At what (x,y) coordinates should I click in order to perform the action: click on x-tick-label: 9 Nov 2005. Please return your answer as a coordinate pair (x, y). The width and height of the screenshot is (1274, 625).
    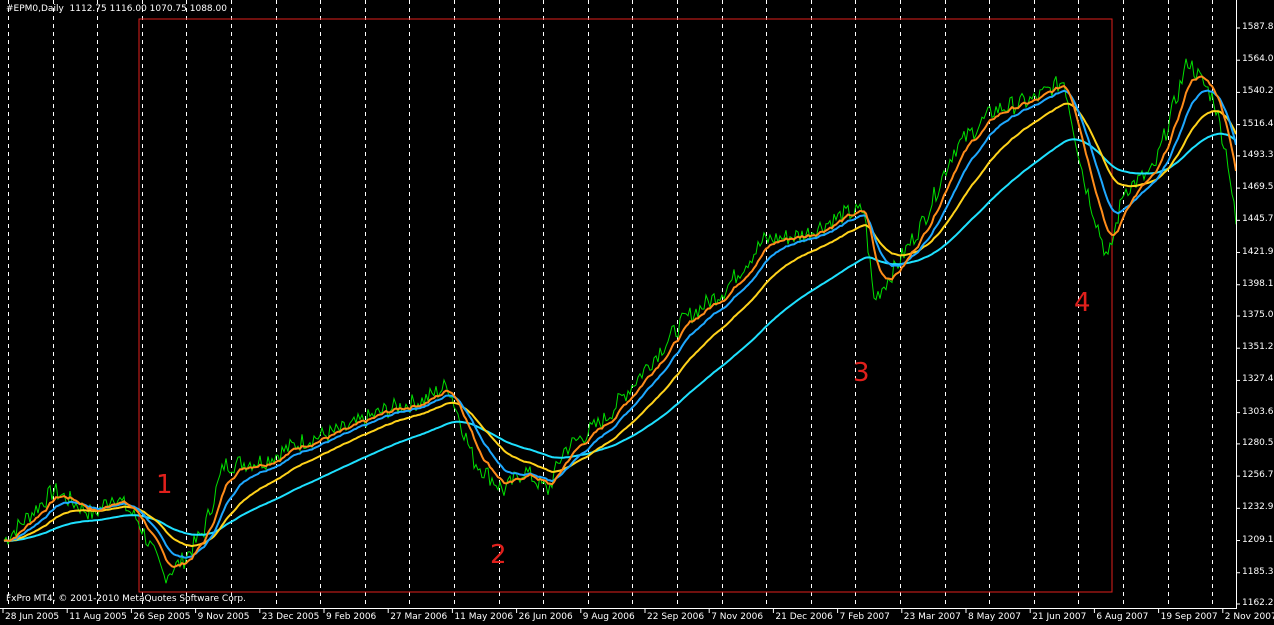
    Looking at the image, I should click on (223, 617).